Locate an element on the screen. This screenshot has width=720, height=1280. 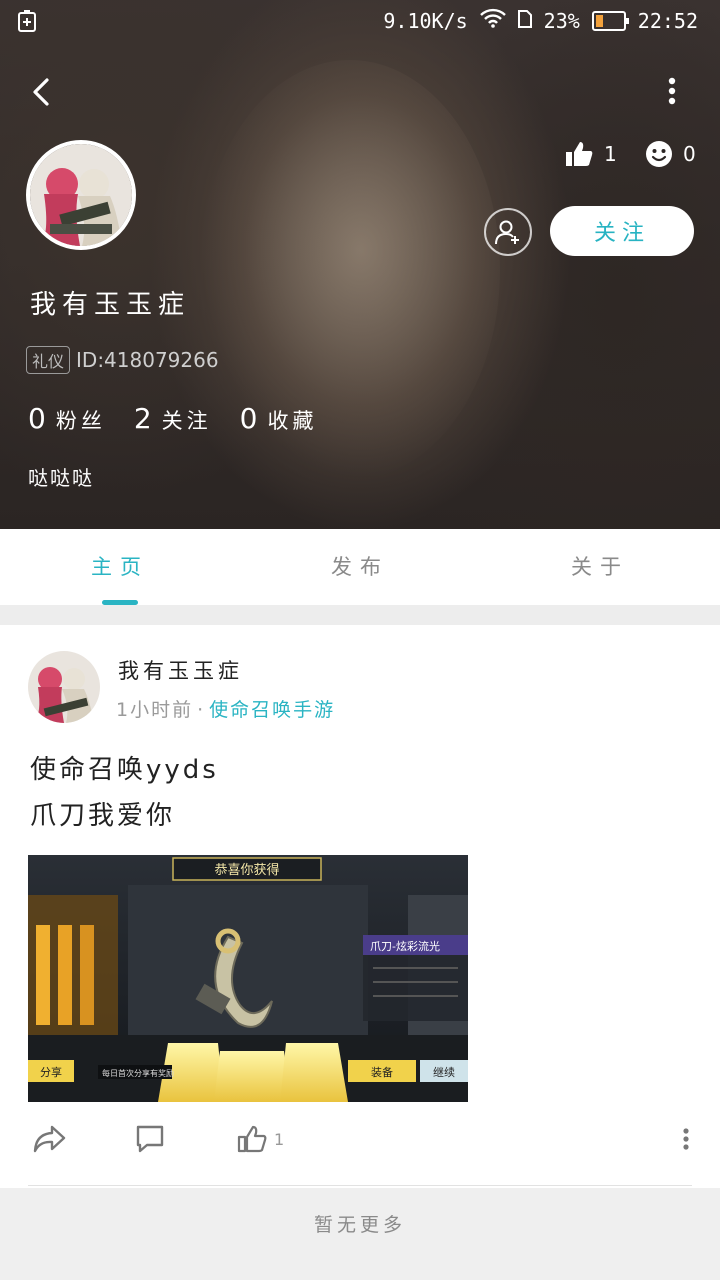
post-more-button is located at coordinates (686, 1139).